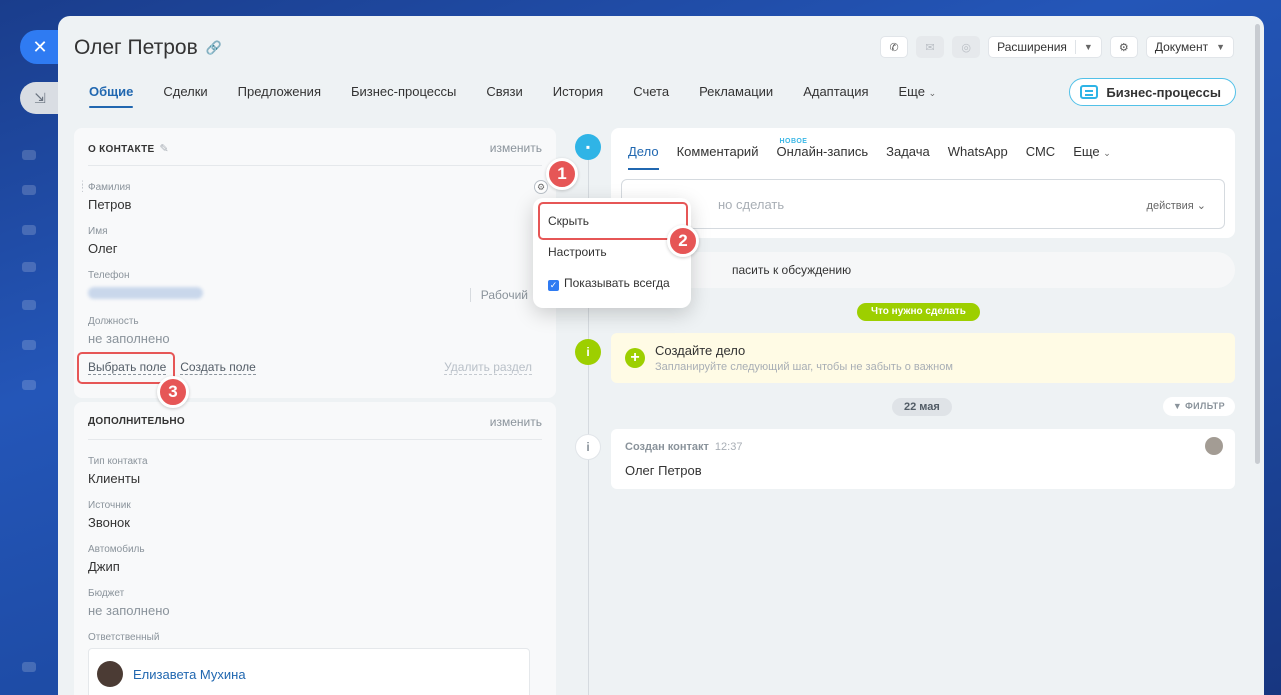  Describe the element at coordinates (82, 186) in the screenshot. I see `drag-handle-icon: ⋮ ⋮` at that location.